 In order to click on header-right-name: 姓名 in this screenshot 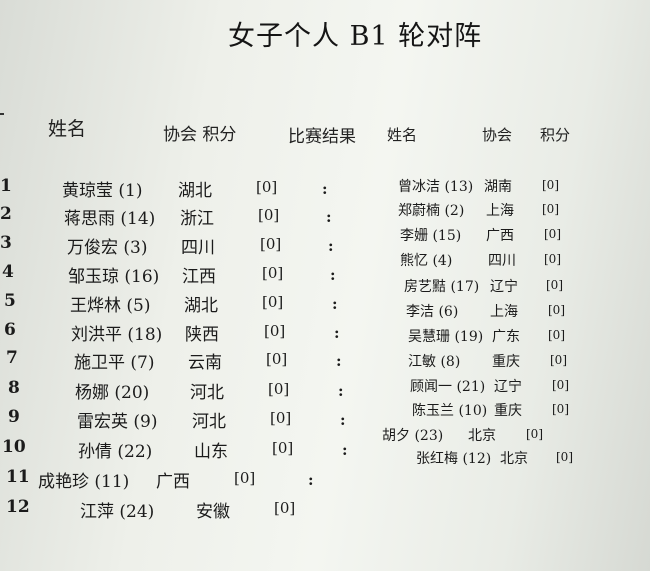, I will do `click(402, 135)`.